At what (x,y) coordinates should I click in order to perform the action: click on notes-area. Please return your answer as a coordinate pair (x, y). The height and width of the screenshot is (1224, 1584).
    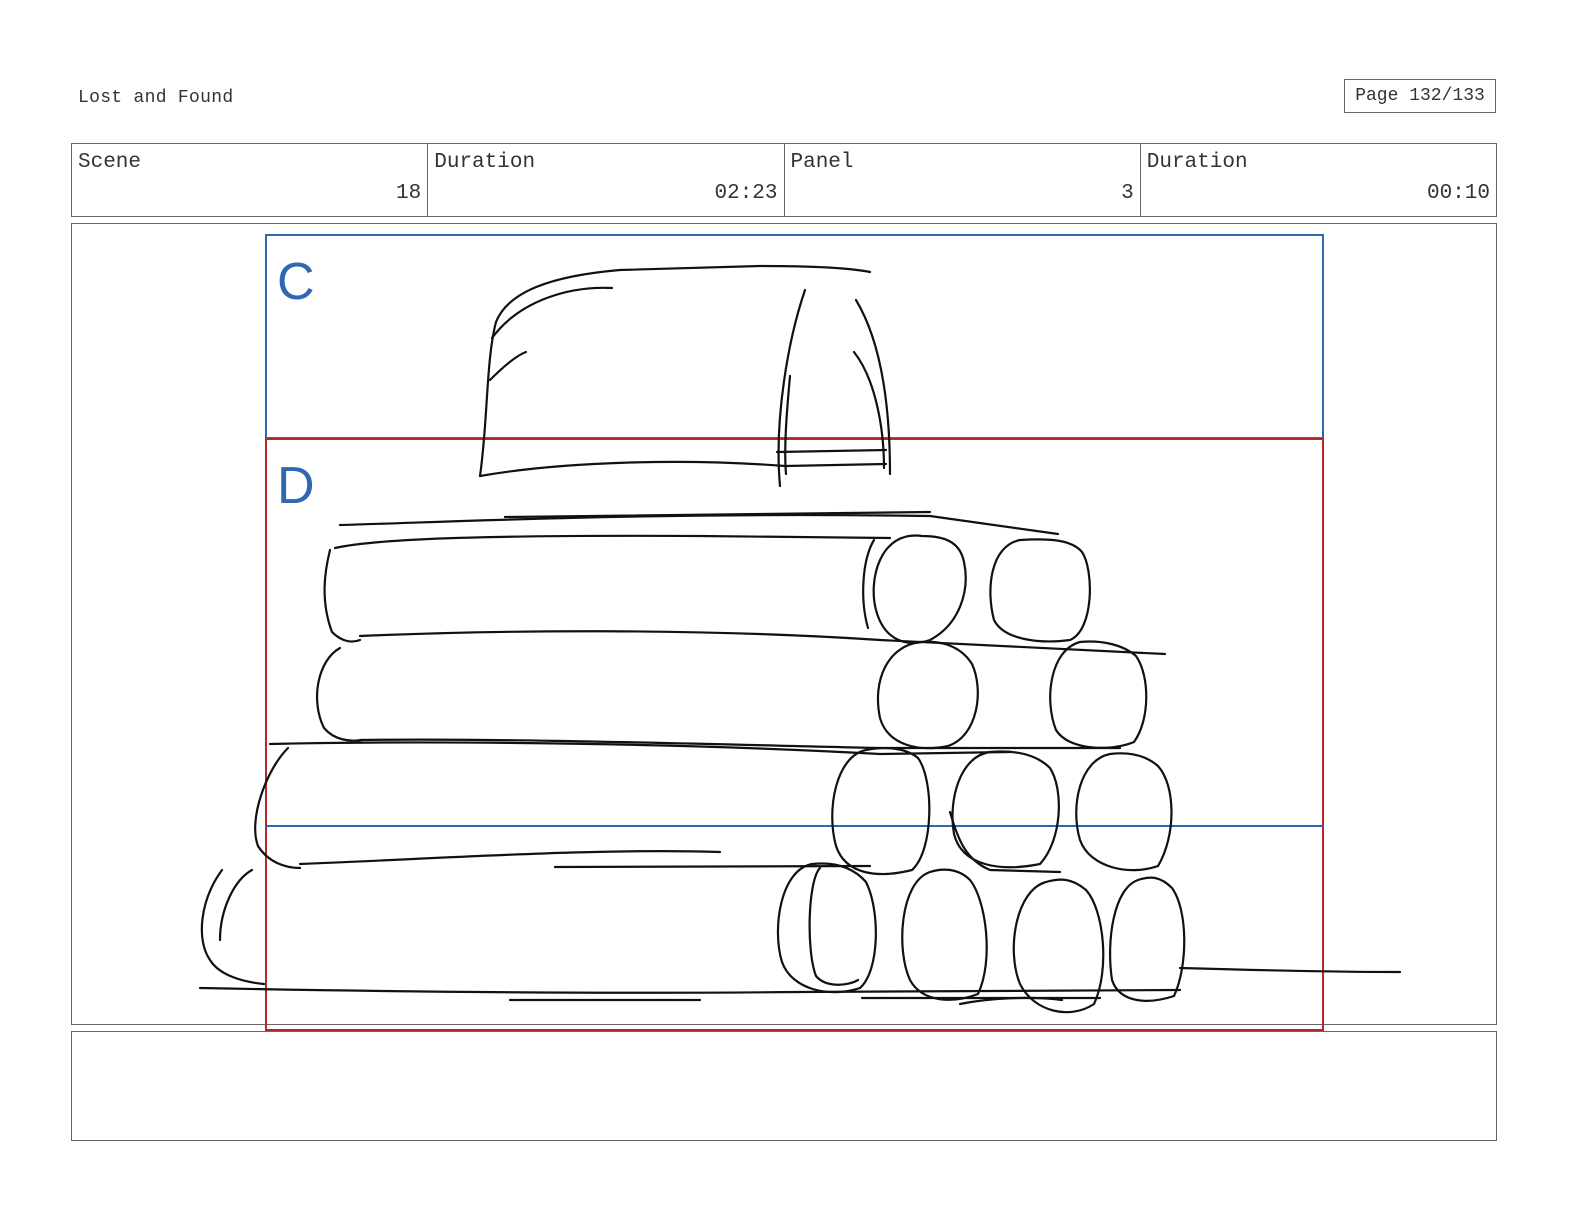
    Looking at the image, I should click on (784, 1086).